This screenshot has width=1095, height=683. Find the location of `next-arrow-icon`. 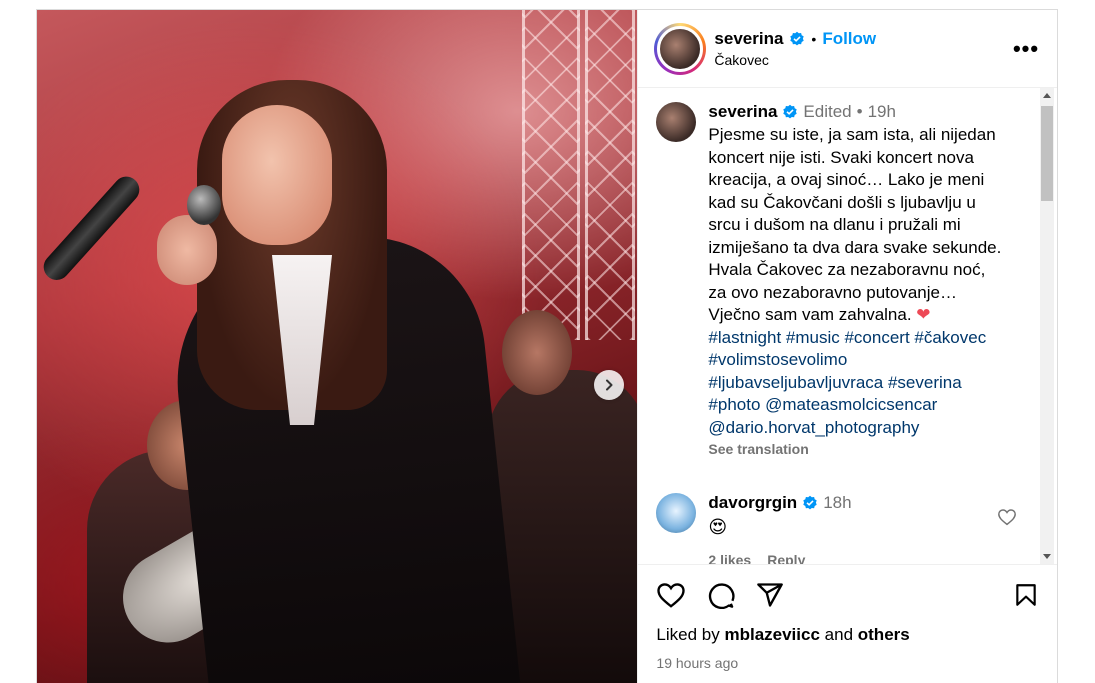

next-arrow-icon is located at coordinates (609, 385).